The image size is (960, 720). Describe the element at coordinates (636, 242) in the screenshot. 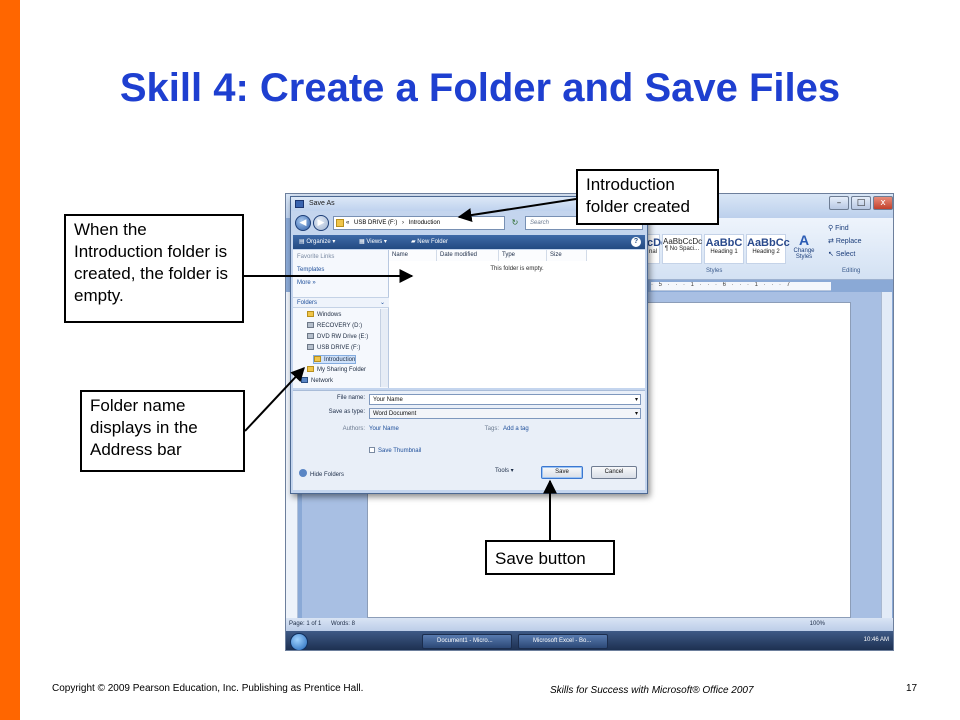

I see `help-icon: ?` at that location.